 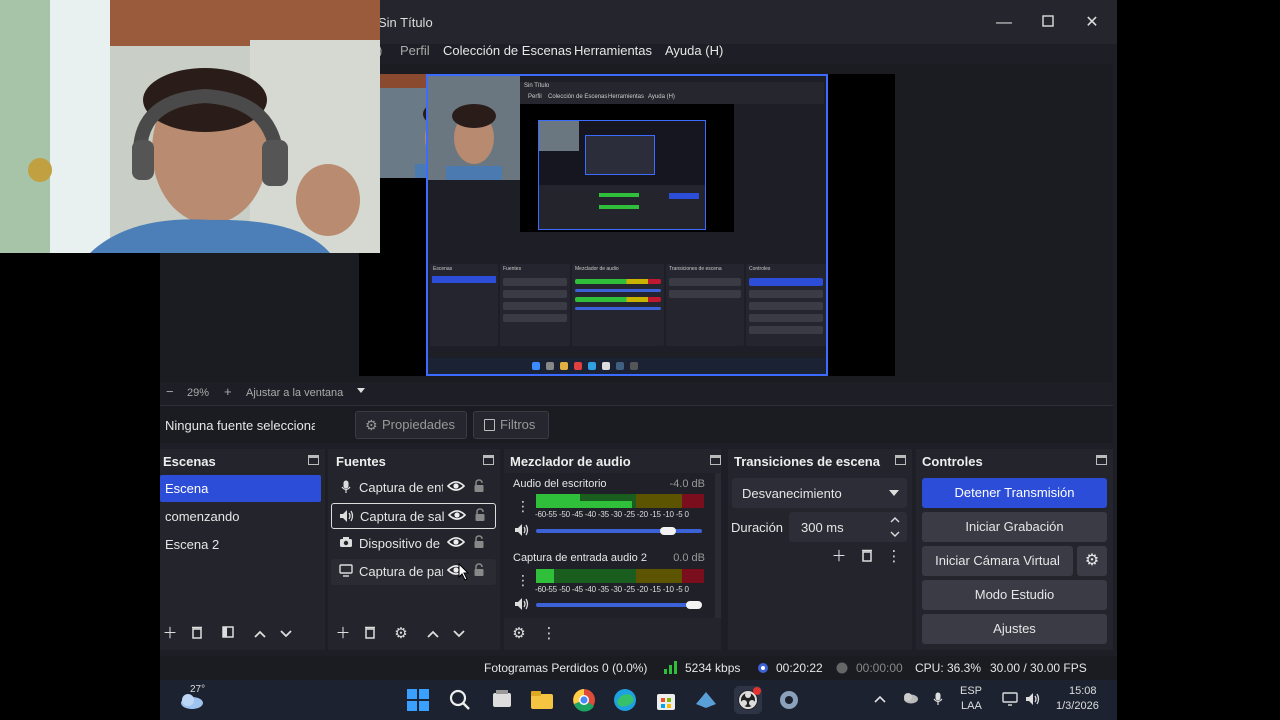 I want to click on zoom-dropdown-chevron-icon, so click(x=361, y=392).